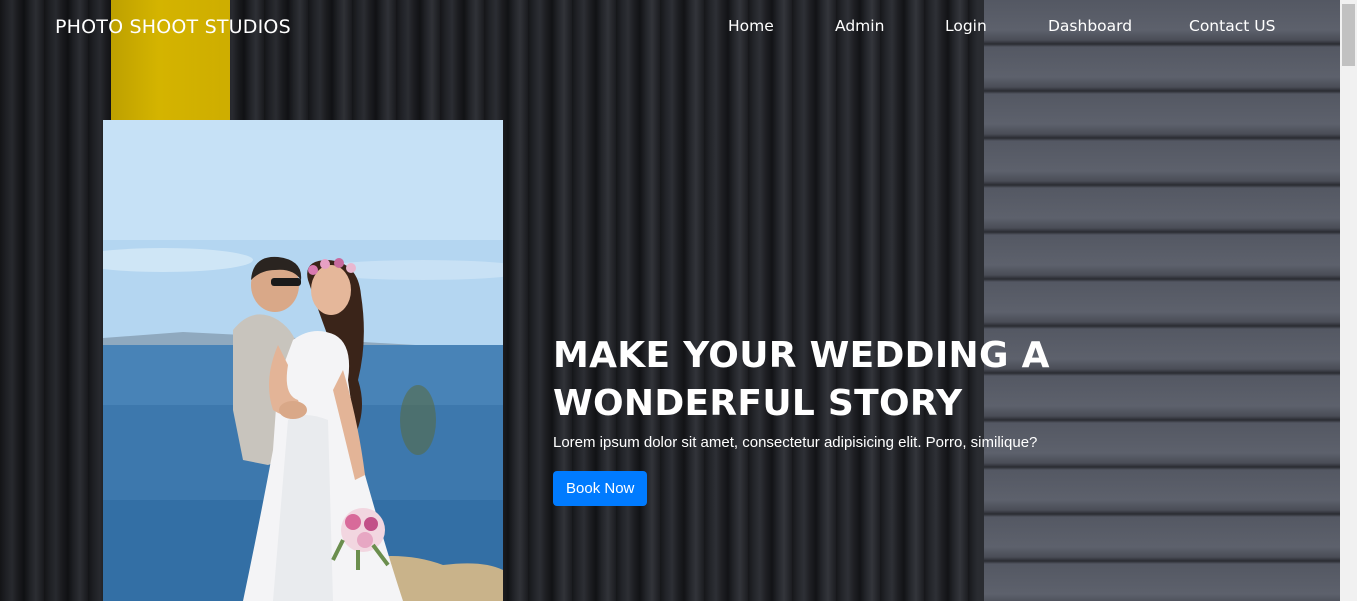  Describe the element at coordinates (966, 26) in the screenshot. I see `nav-link-login: Login` at that location.